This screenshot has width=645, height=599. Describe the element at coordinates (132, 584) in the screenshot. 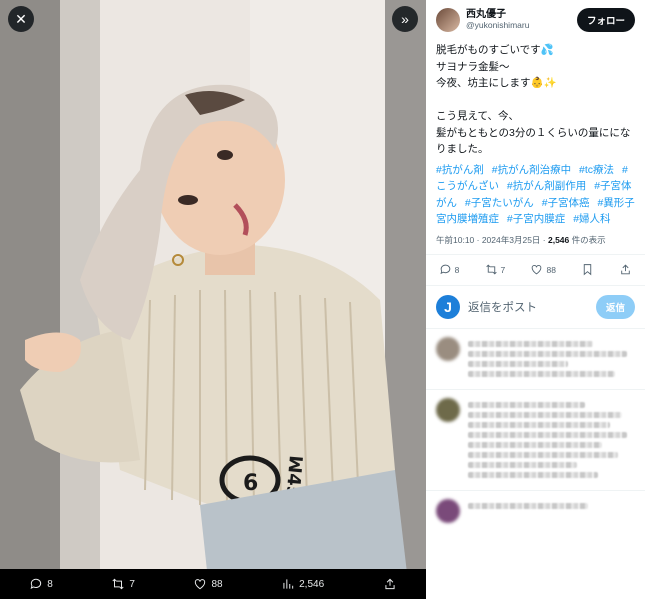

I see `media-repost-count: 7` at that location.